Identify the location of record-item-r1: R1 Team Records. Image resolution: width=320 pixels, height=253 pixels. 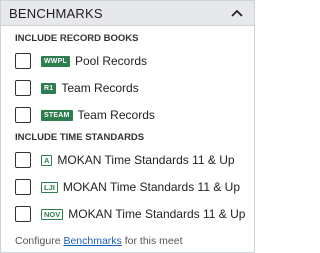
(134, 88).